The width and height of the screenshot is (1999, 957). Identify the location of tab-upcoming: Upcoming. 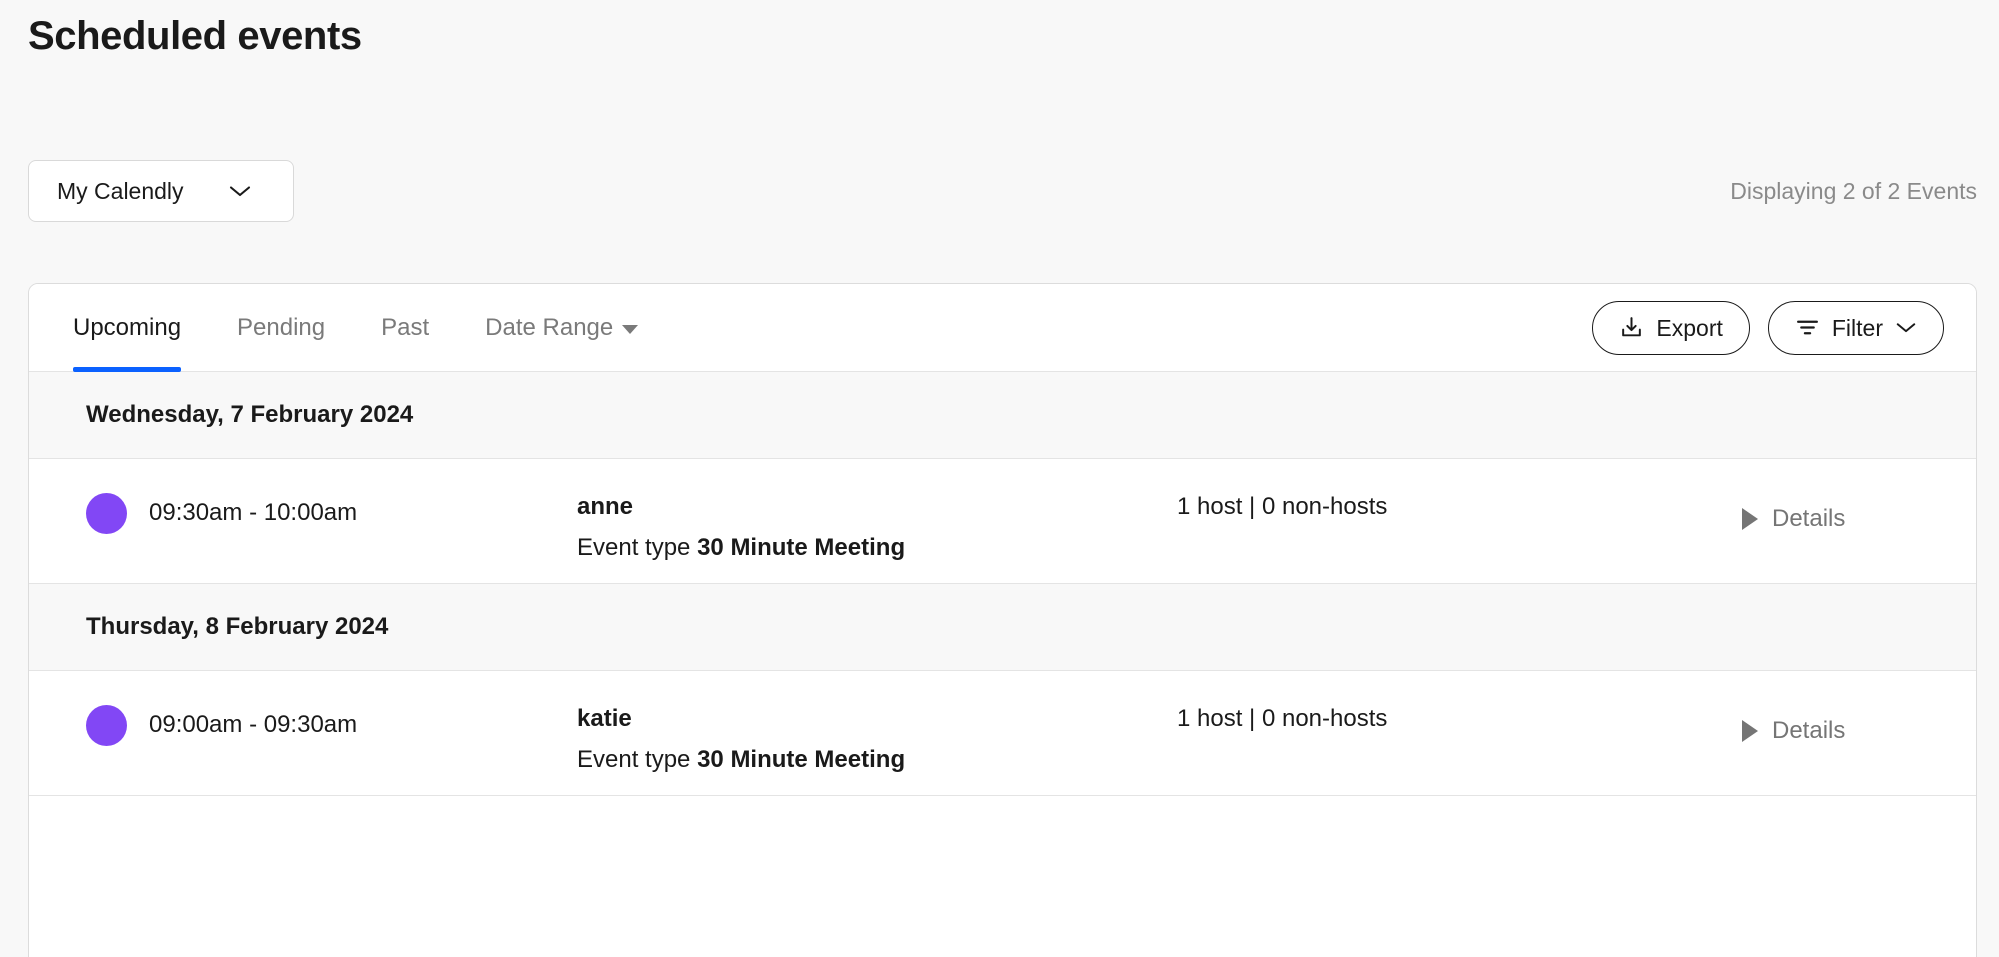
(141, 328).